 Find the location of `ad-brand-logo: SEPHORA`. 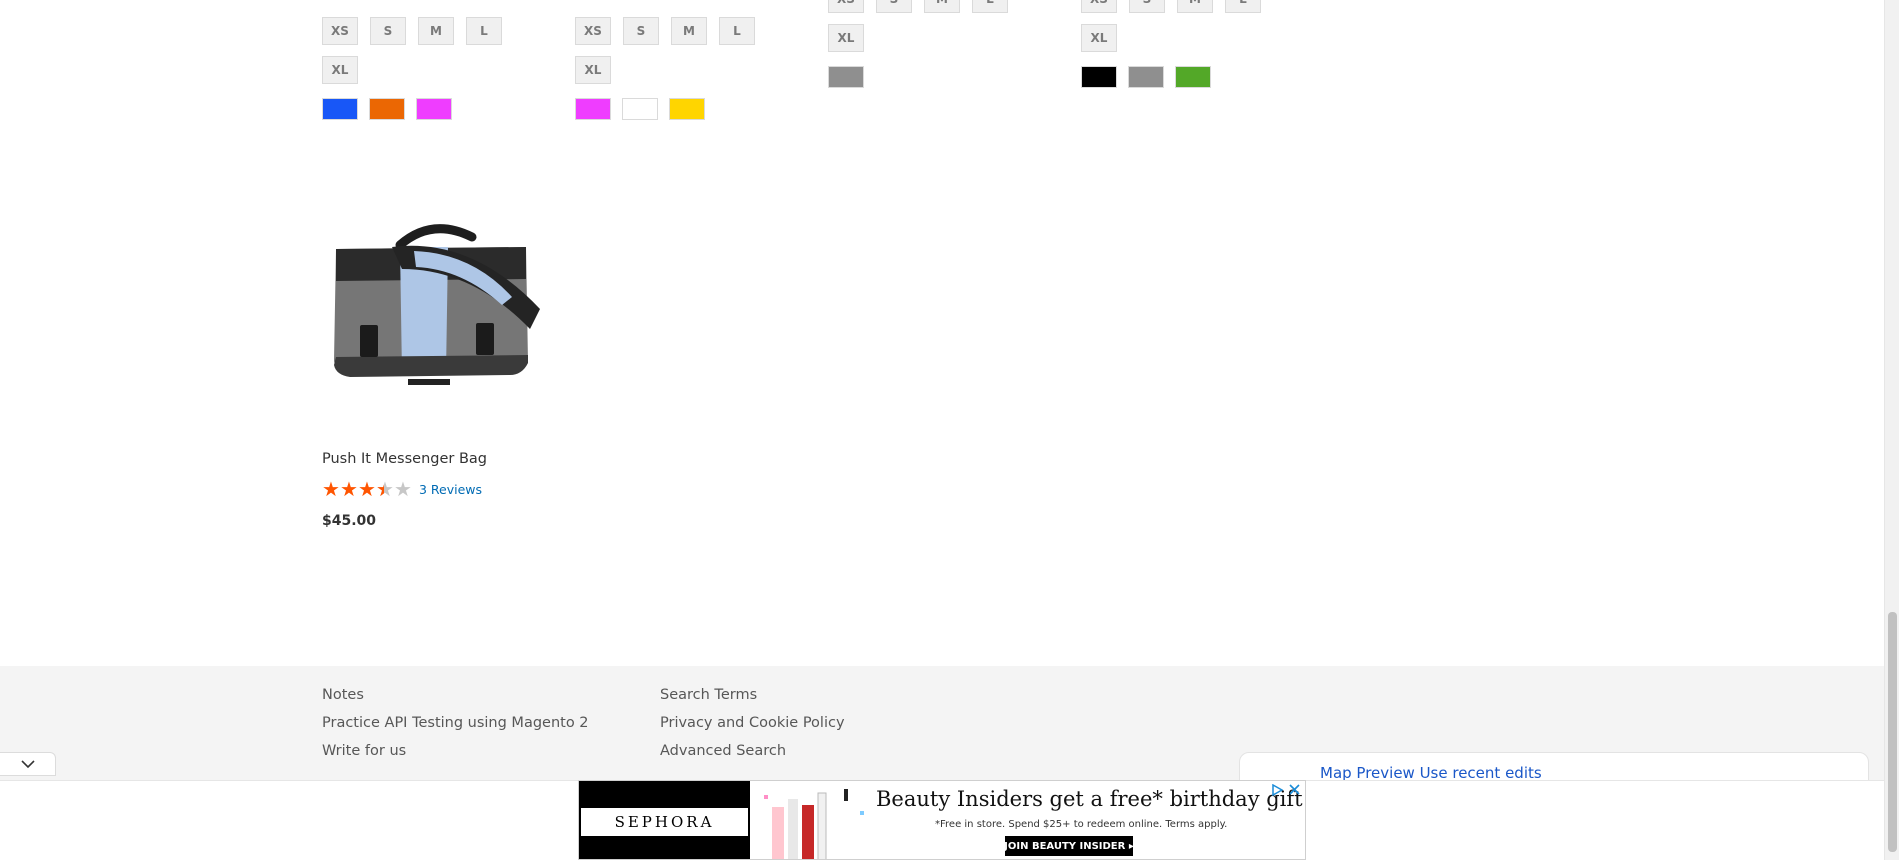

ad-brand-logo: SEPHORA is located at coordinates (664, 822).